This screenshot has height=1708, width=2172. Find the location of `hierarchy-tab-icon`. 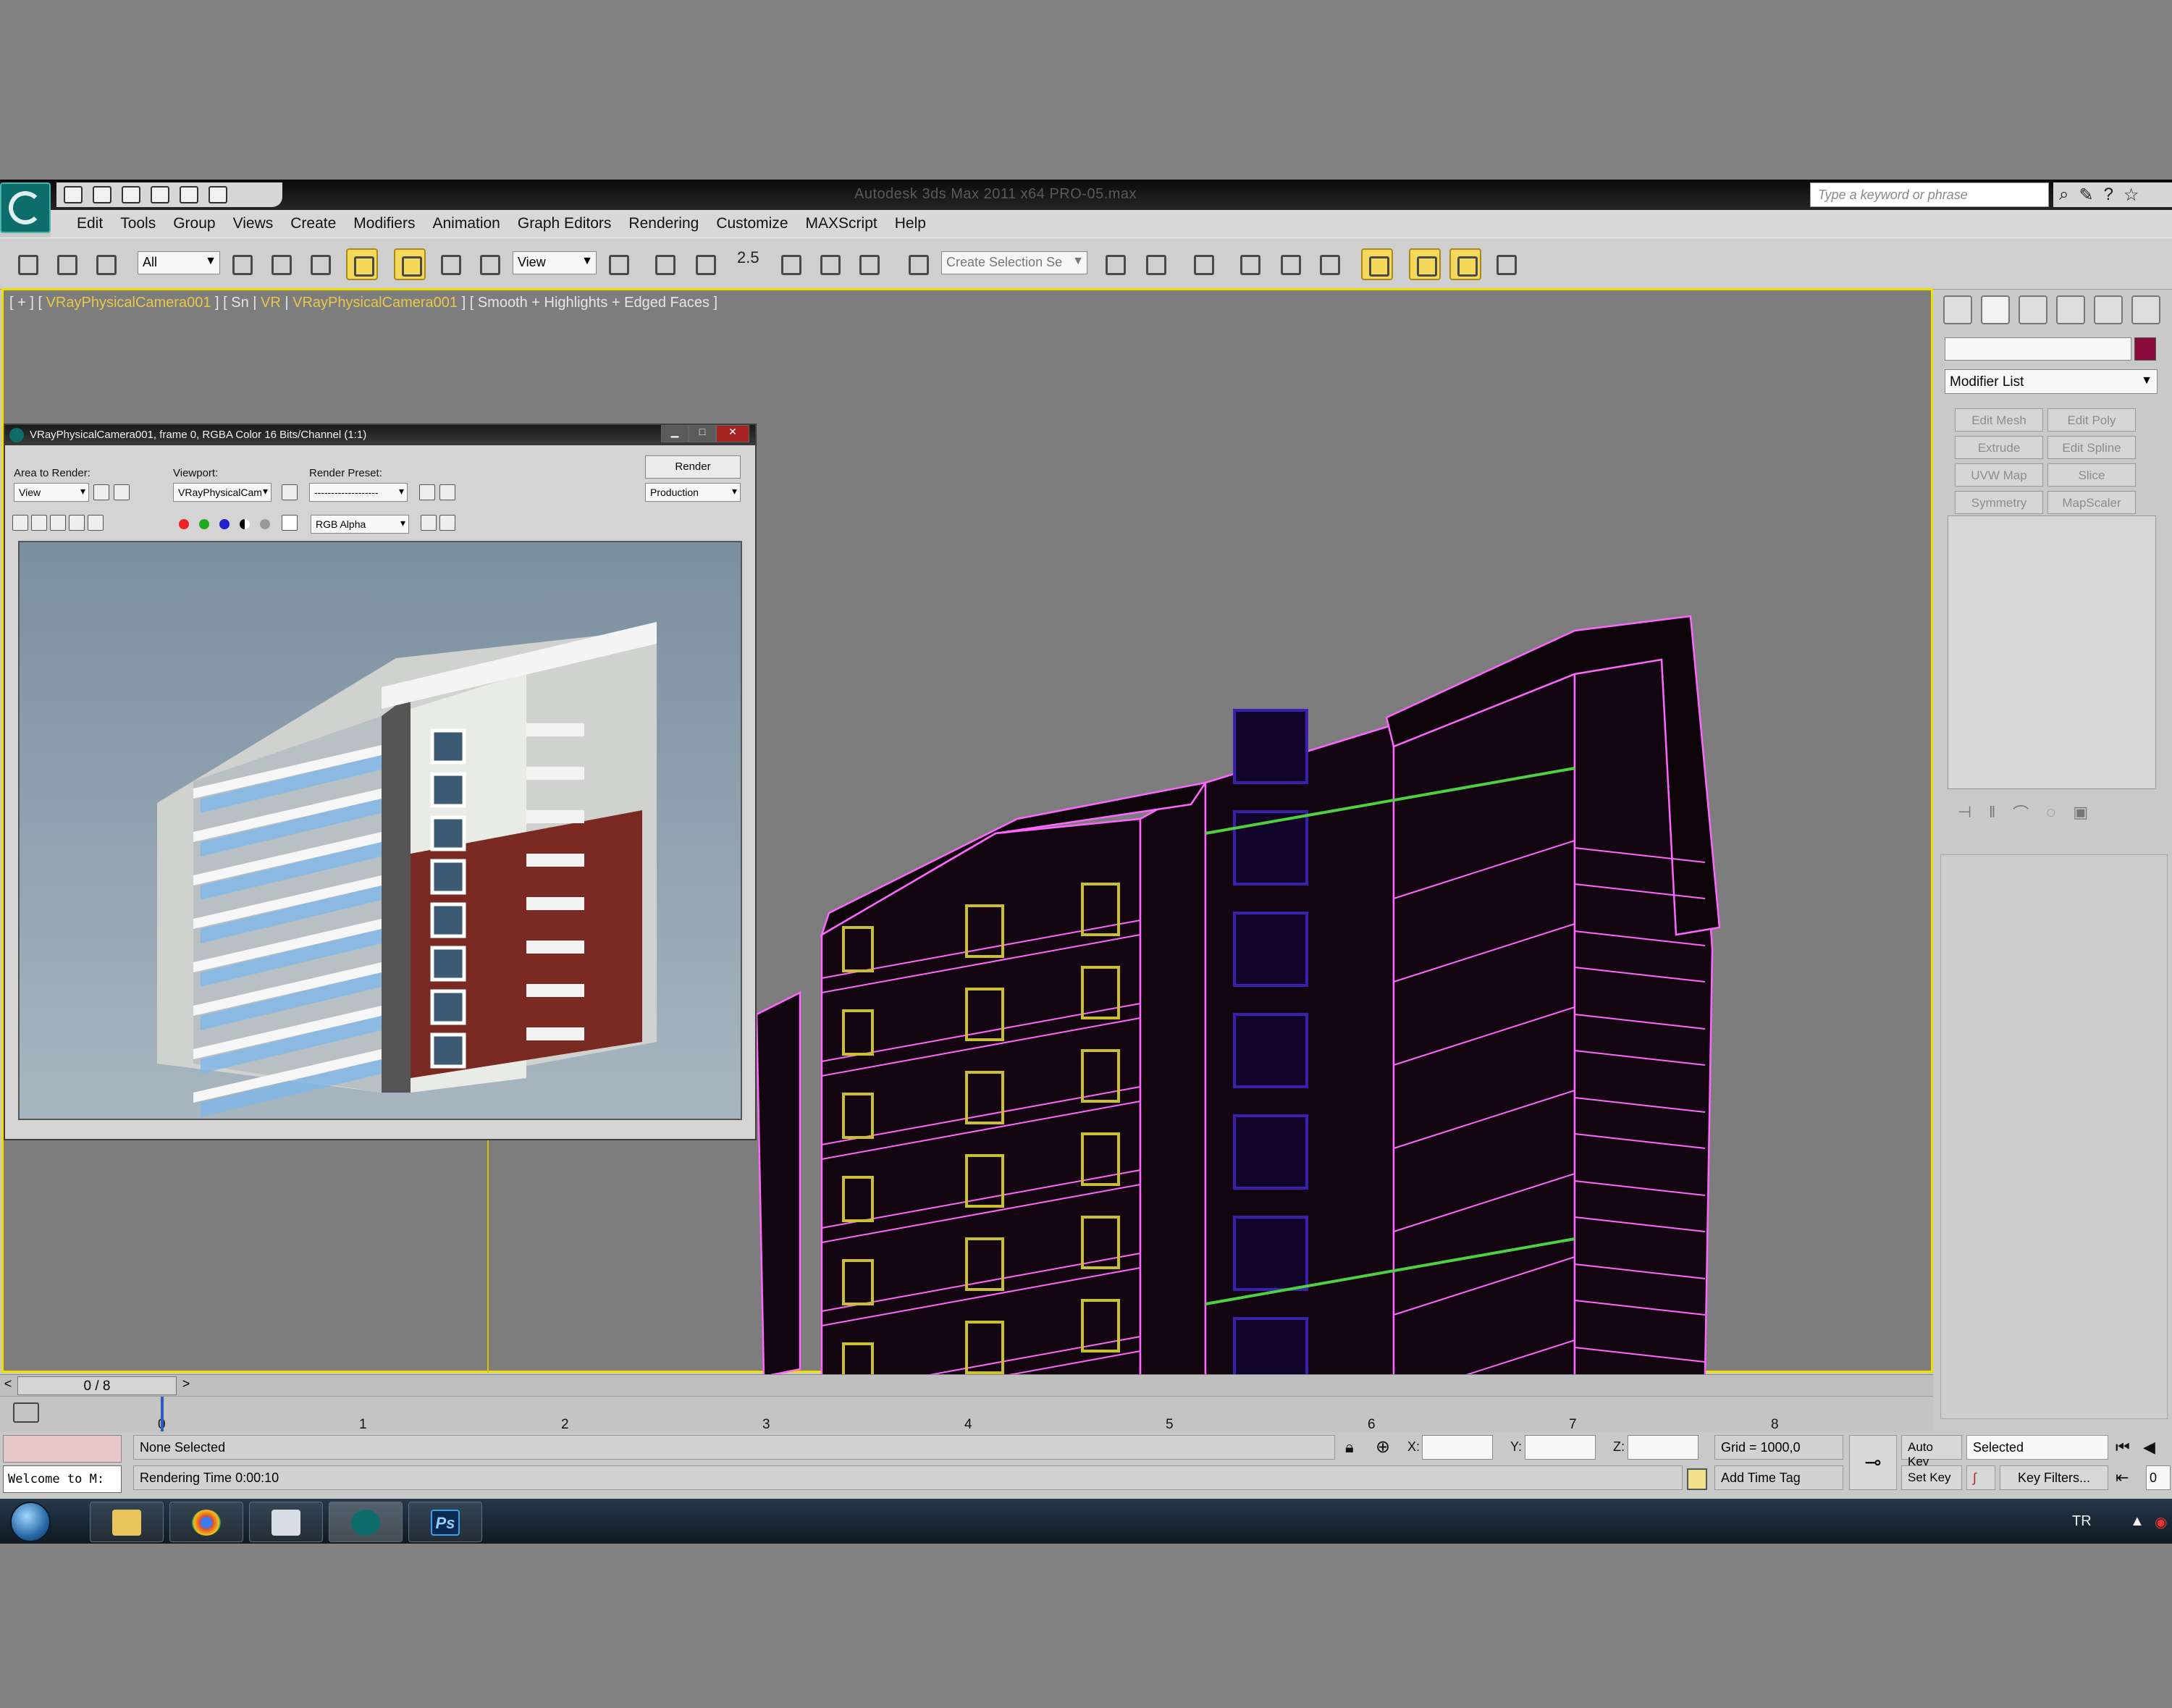

hierarchy-tab-icon is located at coordinates (2033, 309).